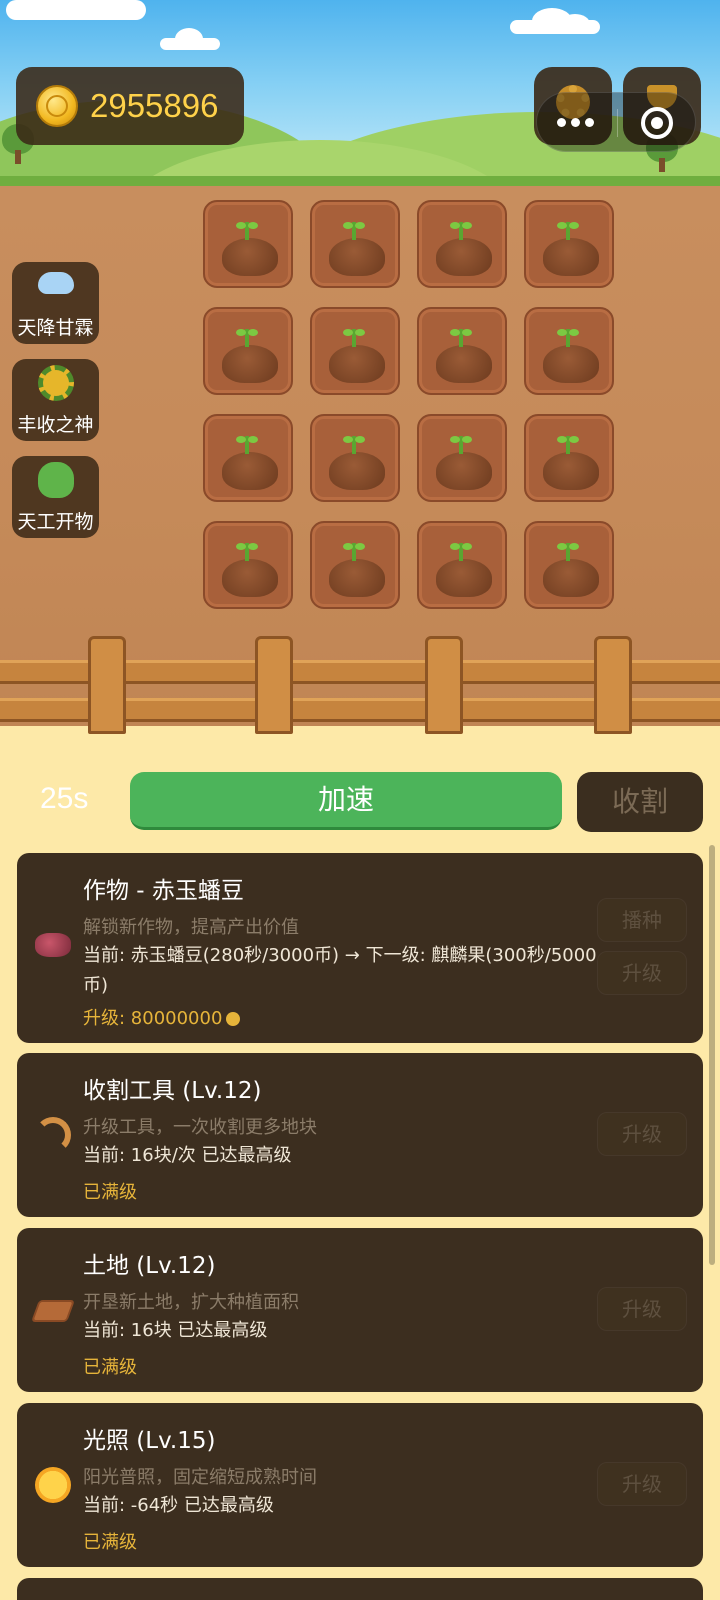 The height and width of the screenshot is (1600, 720). Describe the element at coordinates (153, 1018) in the screenshot. I see `cost-value: 升级: 80000000` at that location.